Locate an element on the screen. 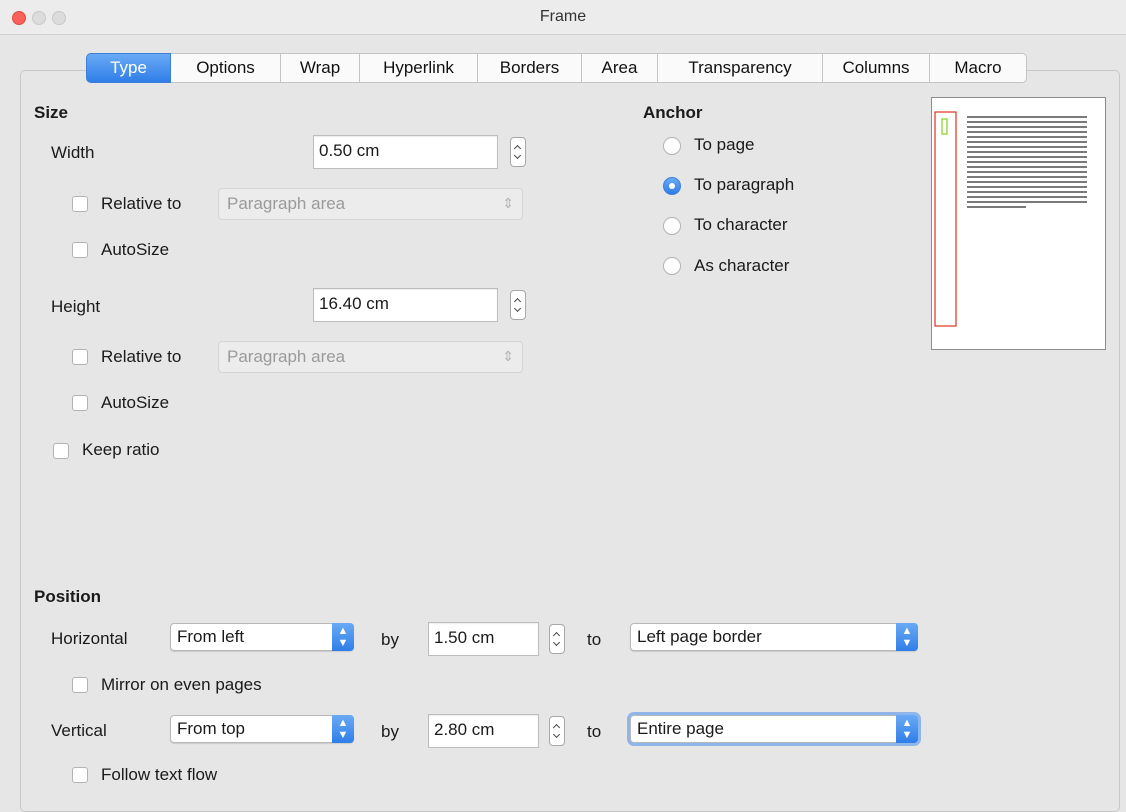  vertical-to-value: Entire page is located at coordinates (680, 728).